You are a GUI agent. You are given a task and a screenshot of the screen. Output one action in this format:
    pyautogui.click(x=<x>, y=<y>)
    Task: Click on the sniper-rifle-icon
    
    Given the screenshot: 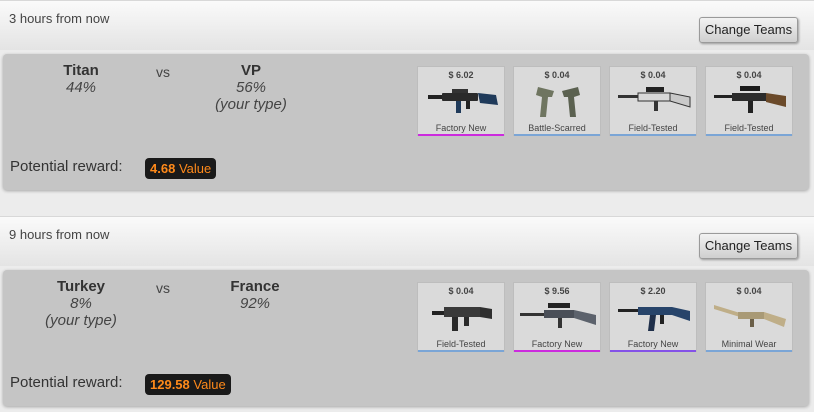 What is the action you would take?
    pyautogui.click(x=654, y=99)
    